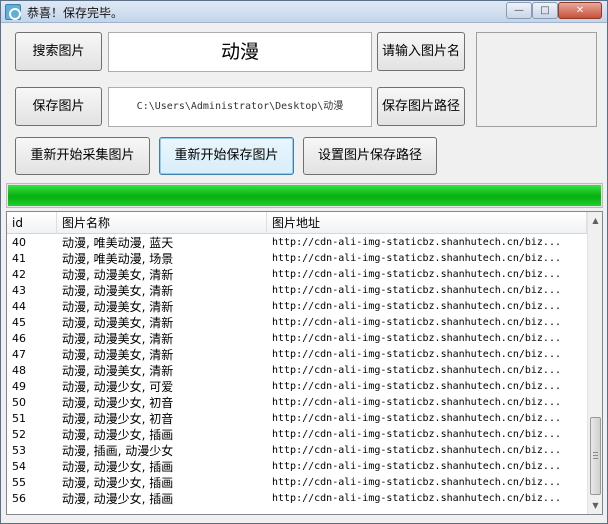  I want to click on row-id-cell: 55, so click(19, 482).